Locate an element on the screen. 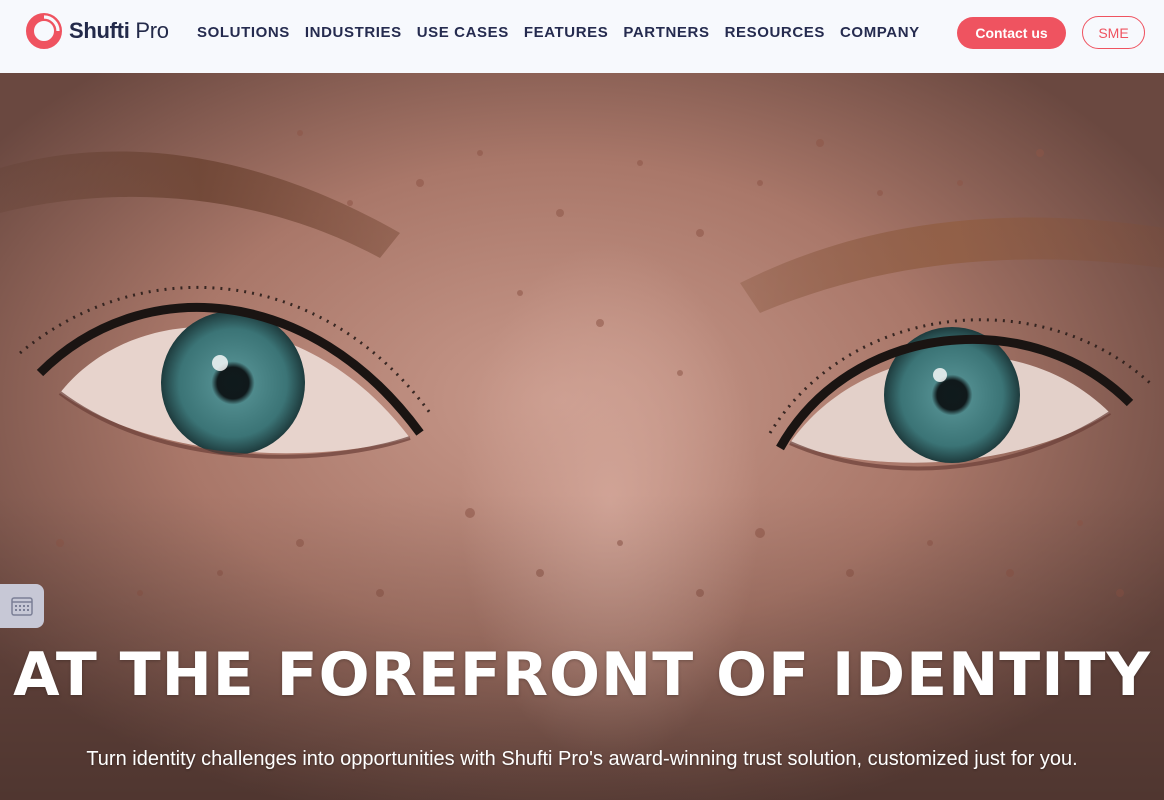 The width and height of the screenshot is (1164, 800). hero-title: AT THE FOREFRONT OF IDENTITY is located at coordinates (582, 675).